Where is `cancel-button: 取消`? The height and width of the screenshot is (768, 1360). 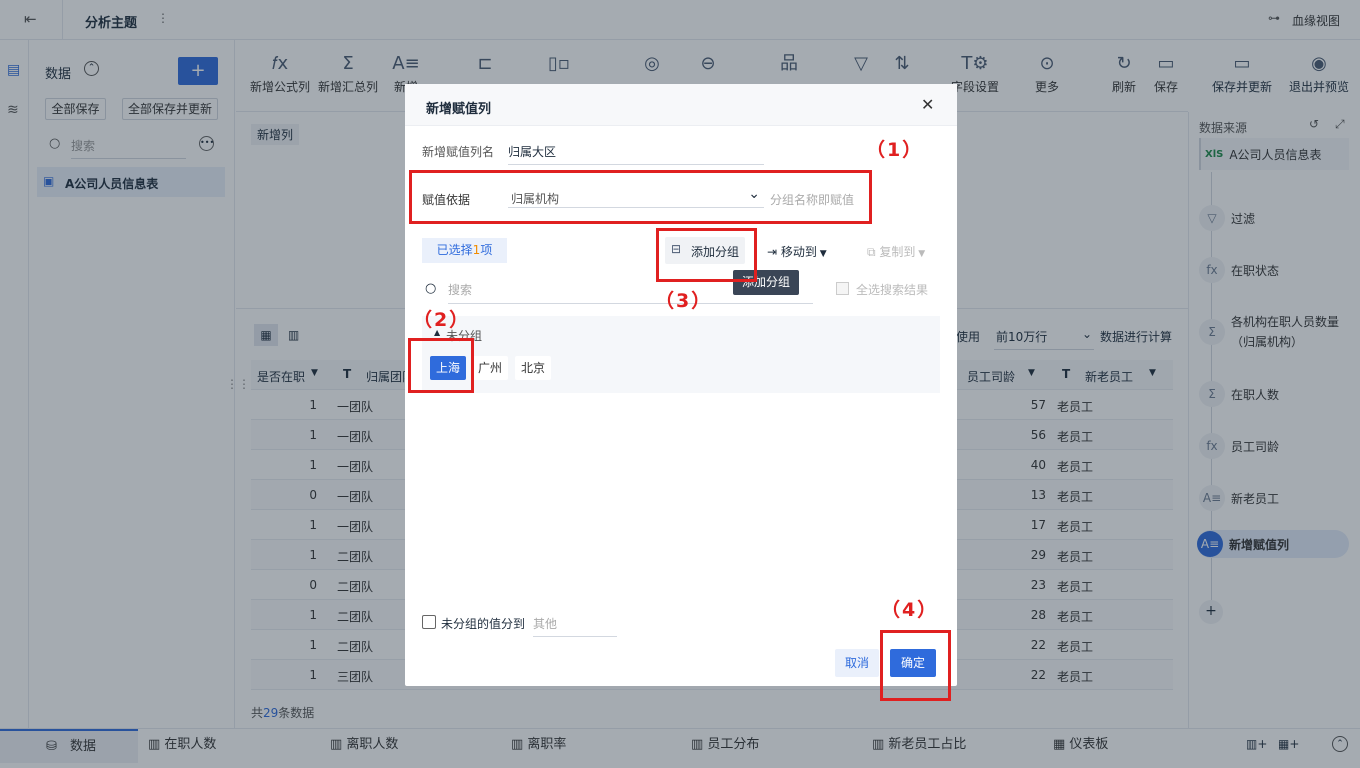
cancel-button: 取消 is located at coordinates (857, 663).